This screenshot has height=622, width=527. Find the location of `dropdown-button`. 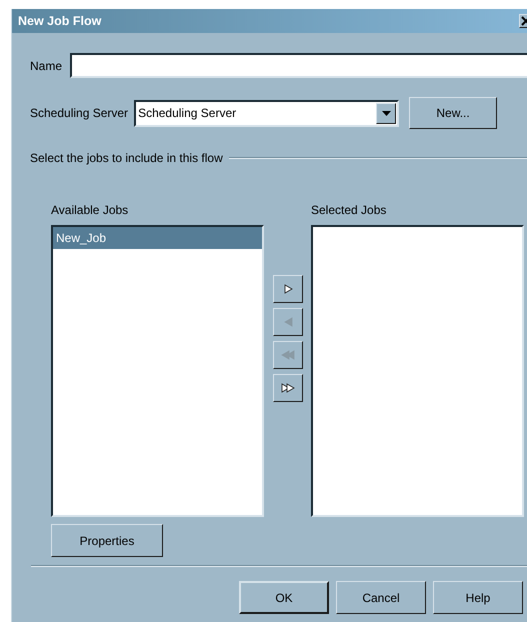

dropdown-button is located at coordinates (386, 113).